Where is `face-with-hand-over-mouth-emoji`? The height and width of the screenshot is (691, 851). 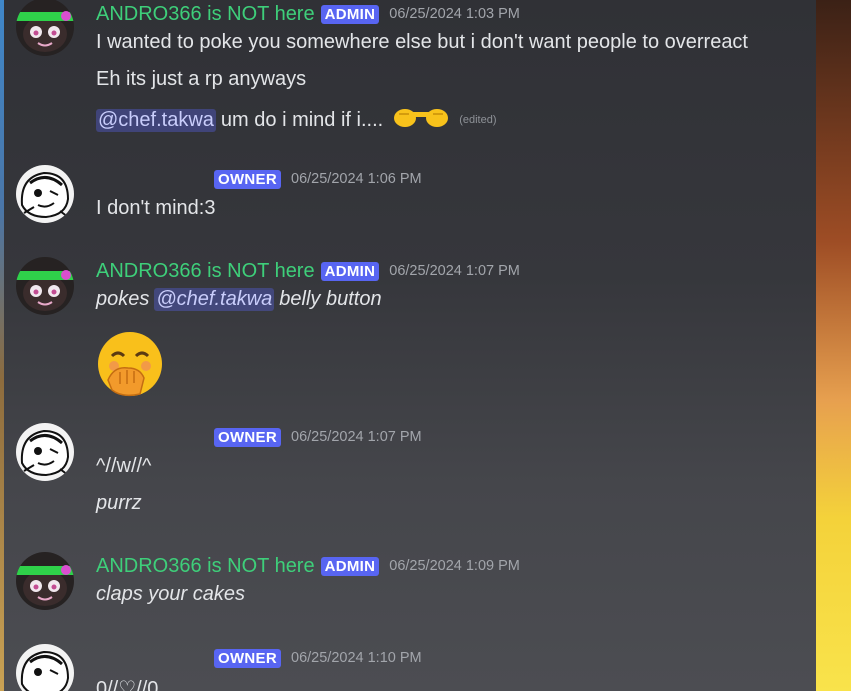 face-with-hand-over-mouth-emoji is located at coordinates (130, 366).